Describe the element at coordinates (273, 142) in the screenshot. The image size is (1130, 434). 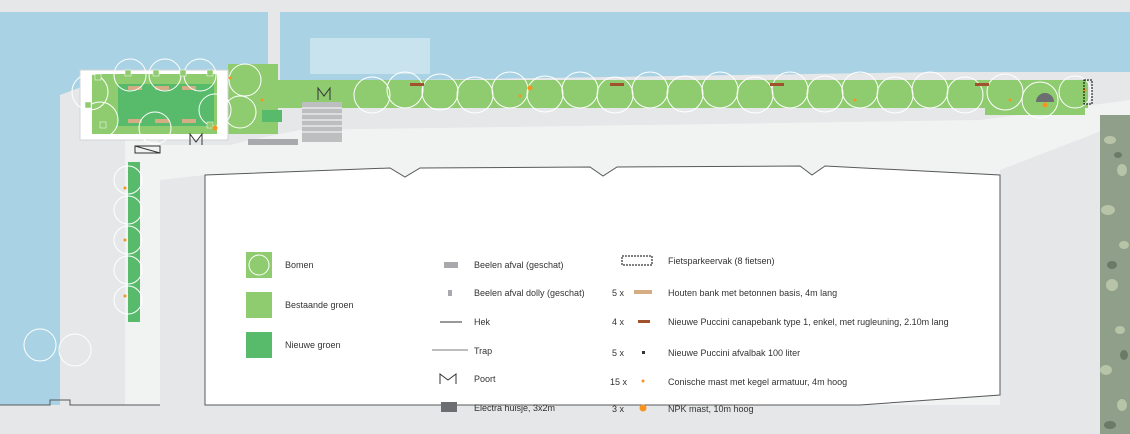
I see `sculpture-dolly-row` at that location.